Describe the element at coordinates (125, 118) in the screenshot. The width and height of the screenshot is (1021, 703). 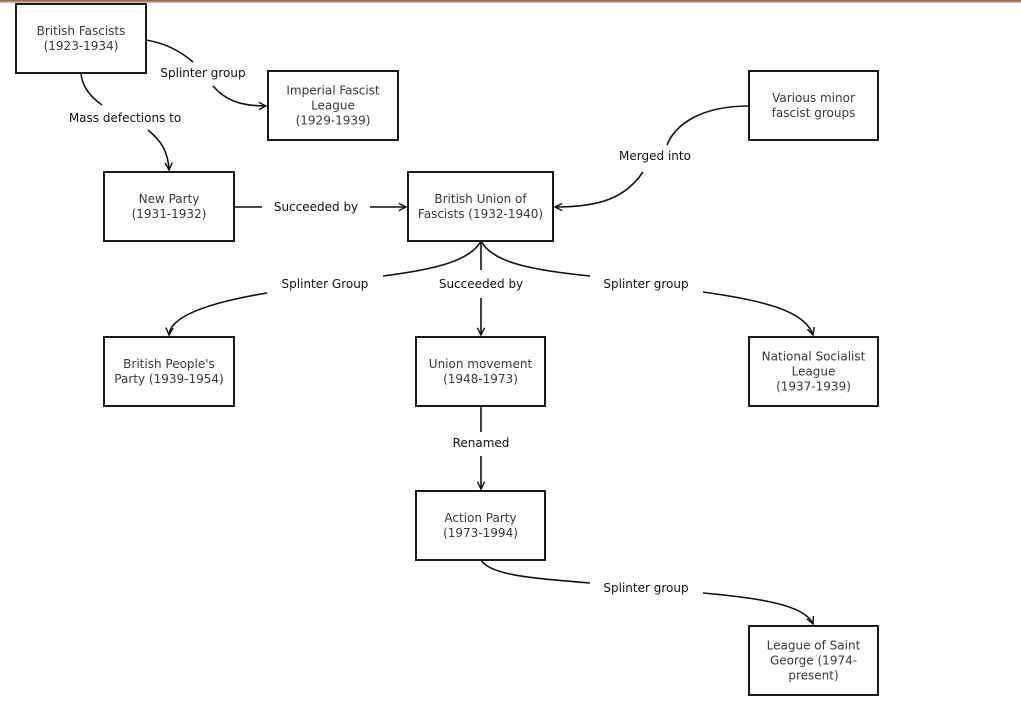
I see `edge-label: Mass defections to` at that location.